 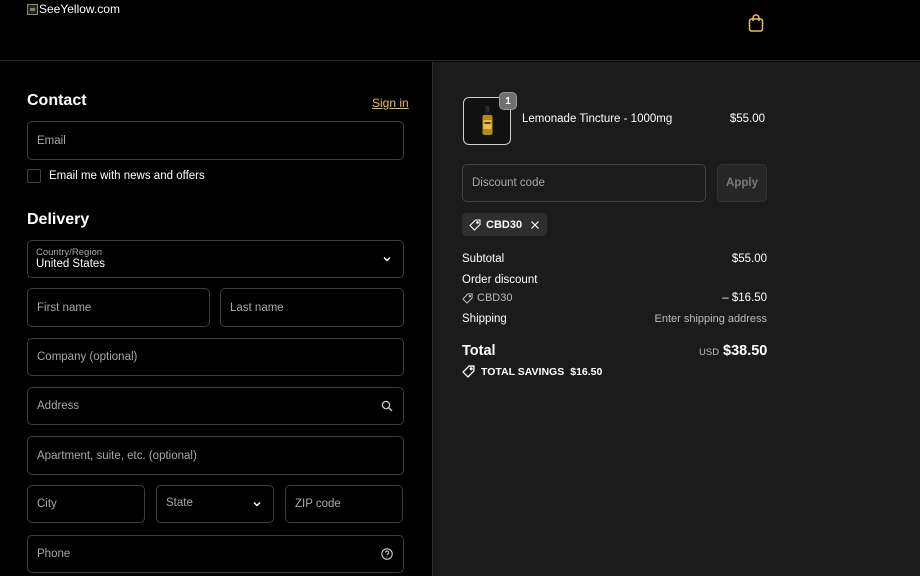 I want to click on quantity-badge: 1, so click(x=508, y=101).